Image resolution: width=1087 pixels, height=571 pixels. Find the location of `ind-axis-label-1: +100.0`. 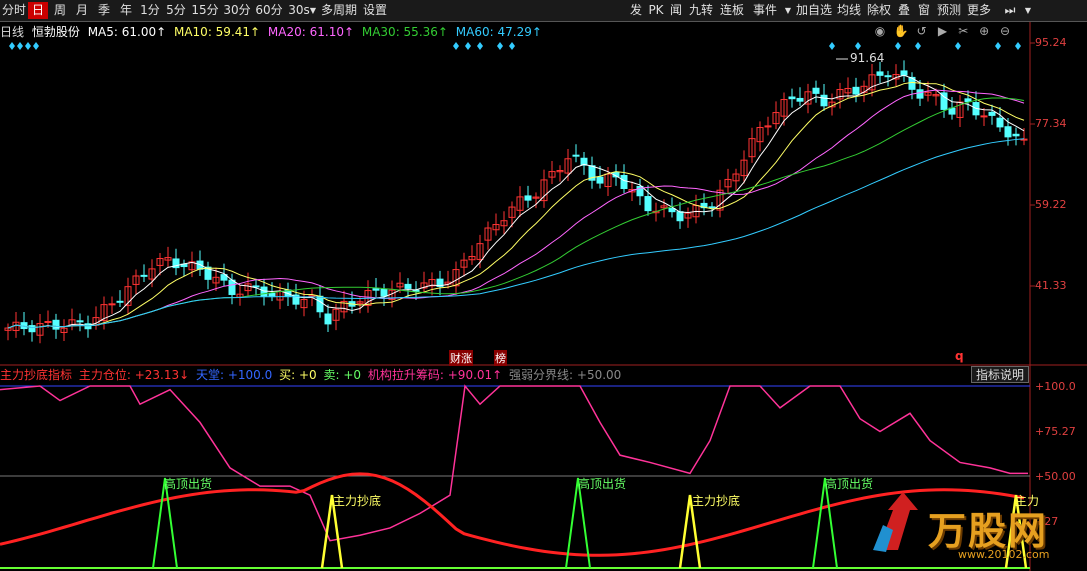

ind-axis-label-1: +100.0 is located at coordinates (1055, 386).